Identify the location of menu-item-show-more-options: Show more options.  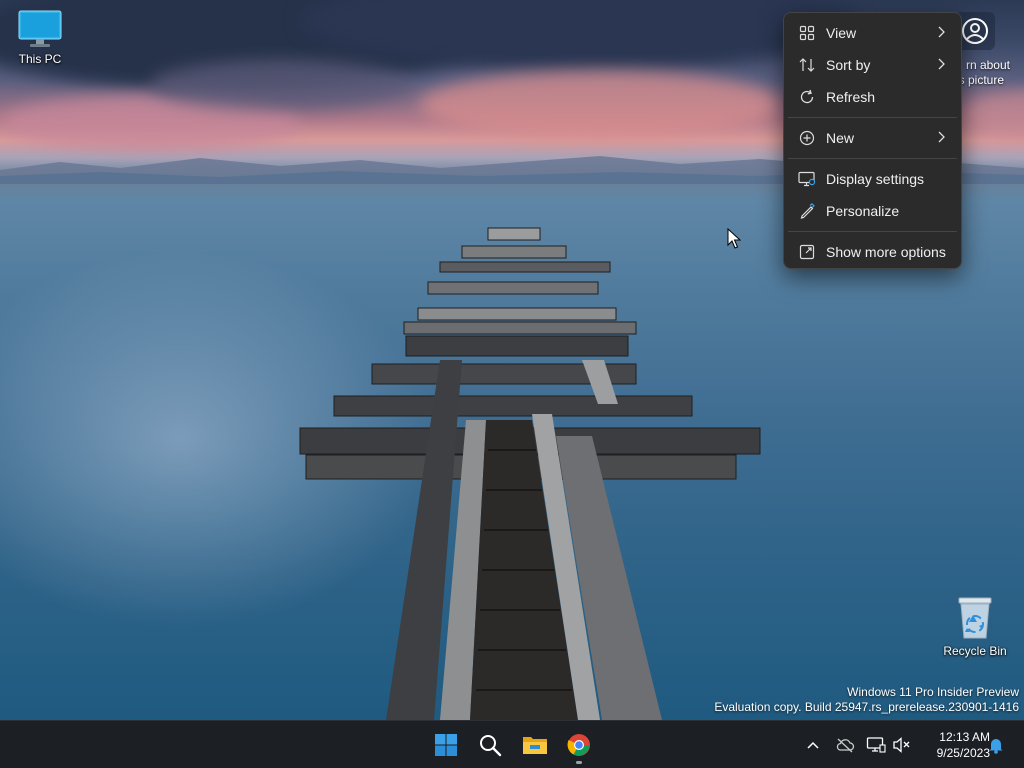
(872, 252).